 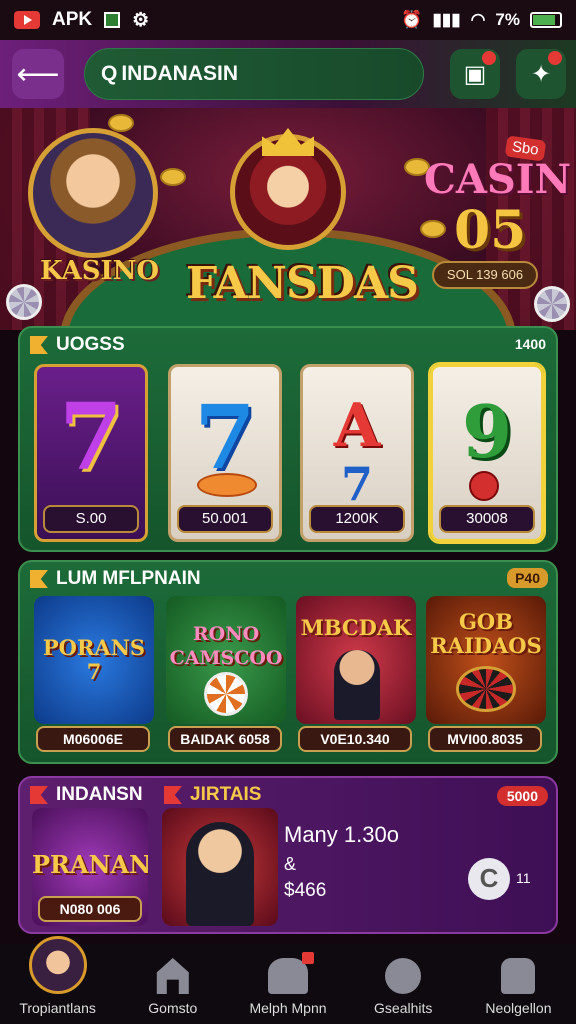 I want to click on nav-label: Melph Mpnn, so click(x=288, y=1008).